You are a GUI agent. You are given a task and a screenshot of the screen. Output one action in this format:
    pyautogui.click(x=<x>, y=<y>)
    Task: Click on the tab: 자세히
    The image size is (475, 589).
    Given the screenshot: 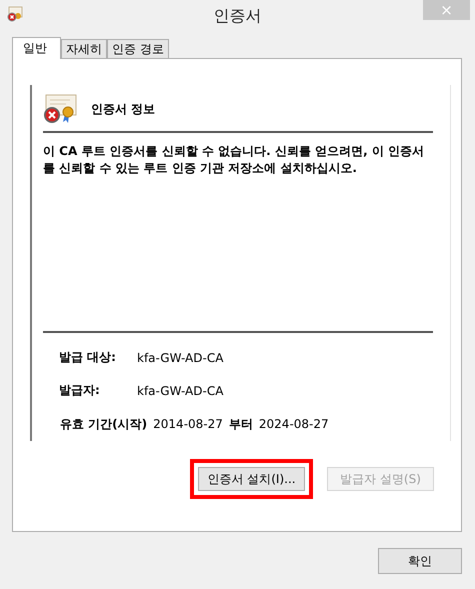 What is the action you would take?
    pyautogui.click(x=84, y=48)
    